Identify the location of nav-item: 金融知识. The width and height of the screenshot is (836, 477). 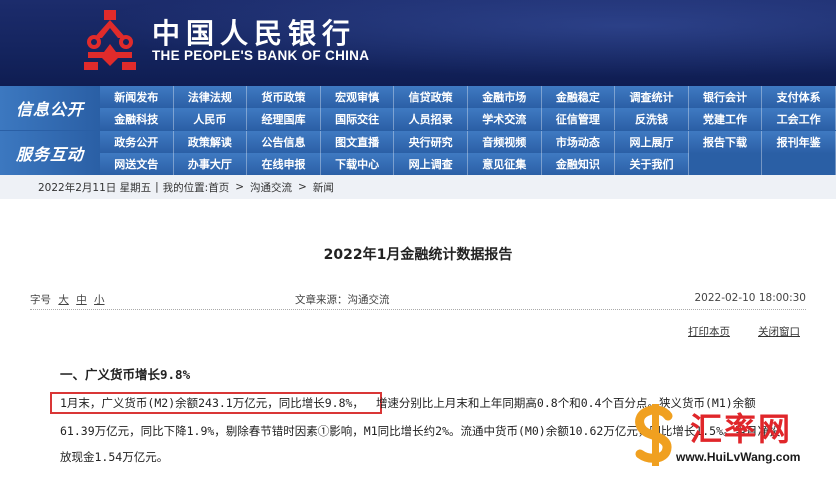
(578, 164).